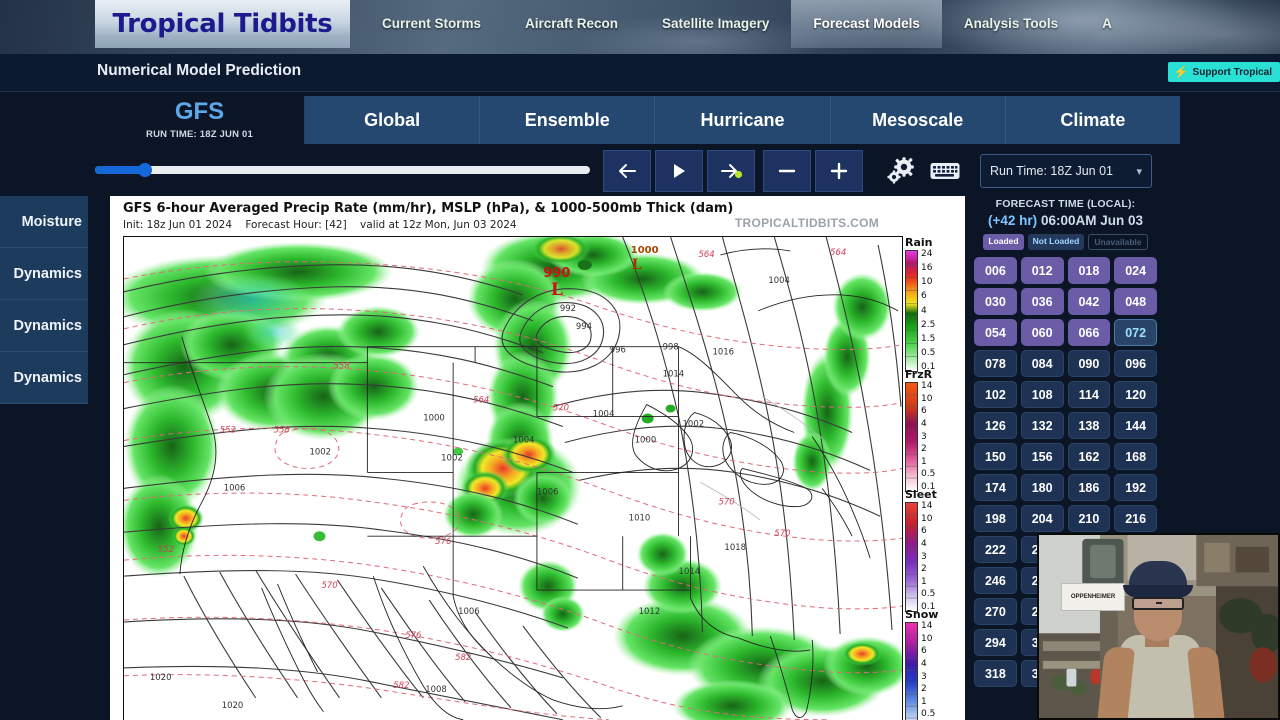 Image resolution: width=1280 pixels, height=720 pixels. Describe the element at coordinates (921, 494) in the screenshot. I see `colorbar-title-sleet: Sleet` at that location.